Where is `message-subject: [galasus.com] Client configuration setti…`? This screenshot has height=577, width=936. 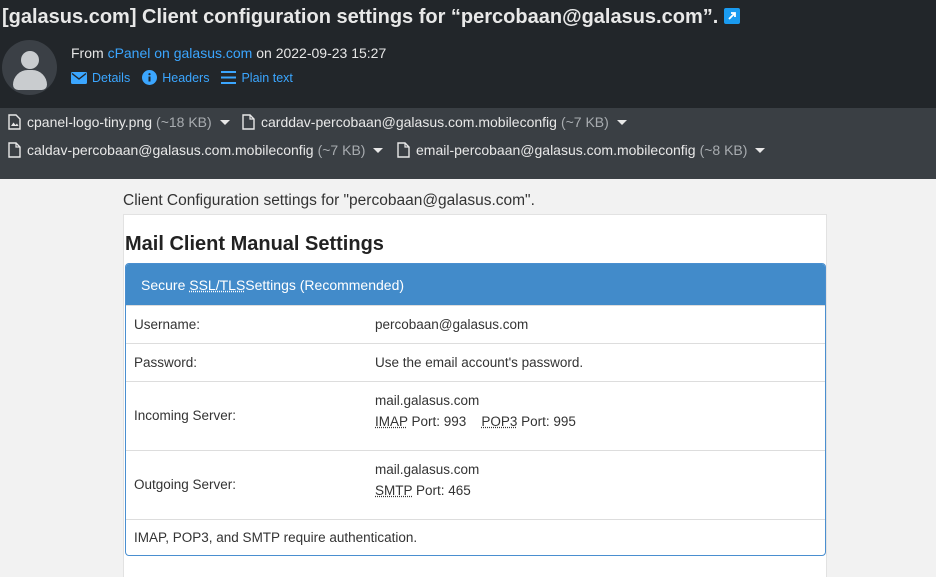
message-subject: [galasus.com] Client configuration setti… is located at coordinates (371, 17).